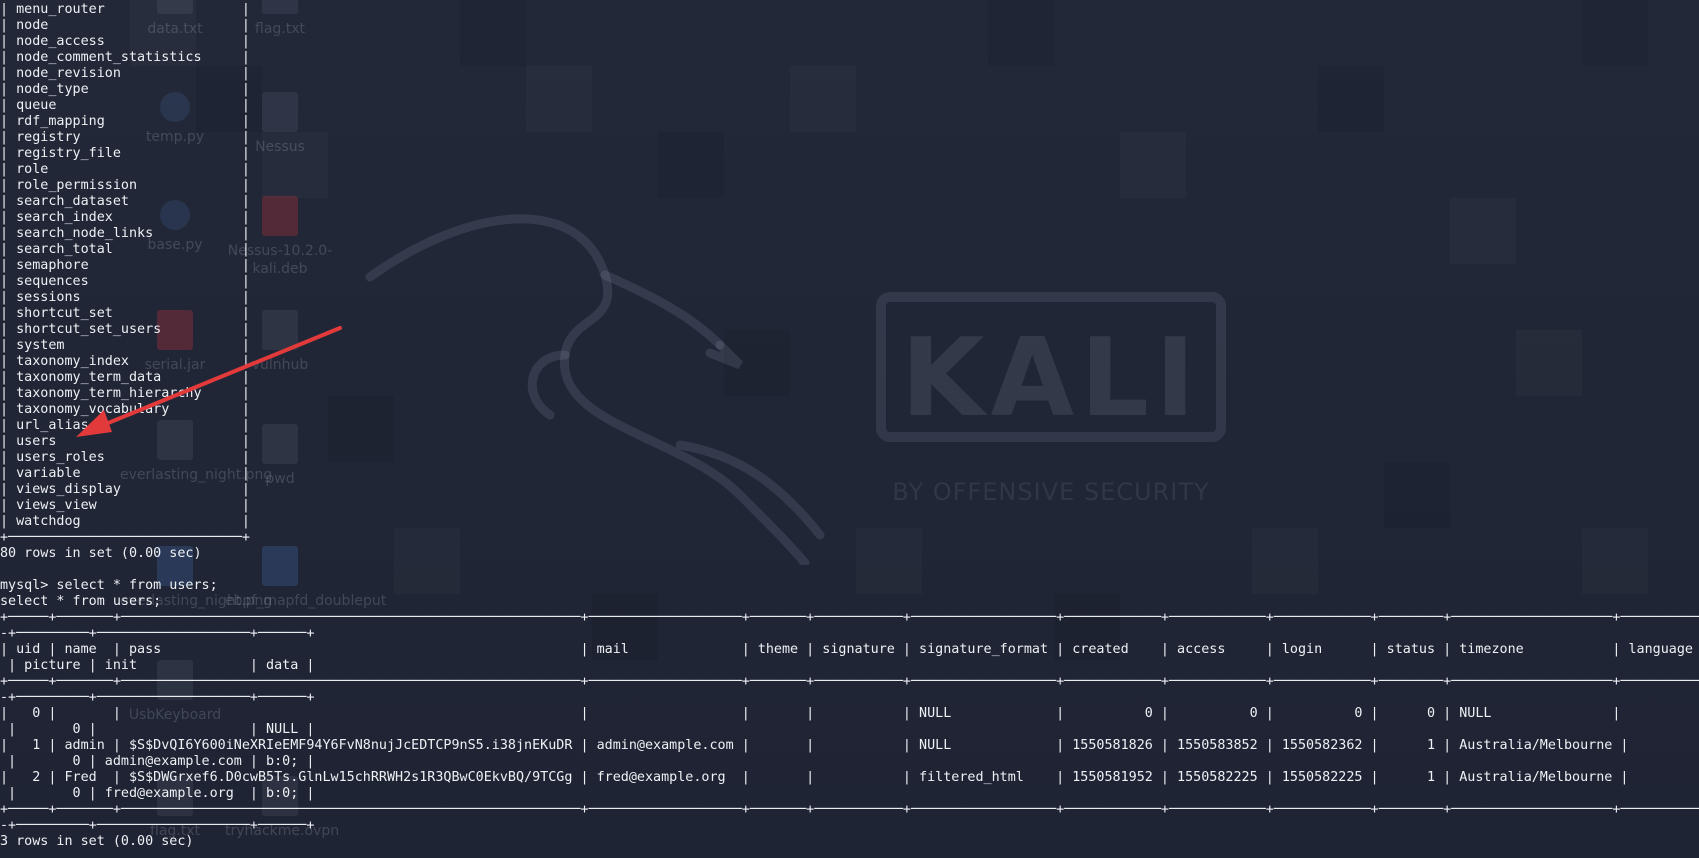  I want to click on table-list-row: | taxonomy_term_data |, so click(125, 377).